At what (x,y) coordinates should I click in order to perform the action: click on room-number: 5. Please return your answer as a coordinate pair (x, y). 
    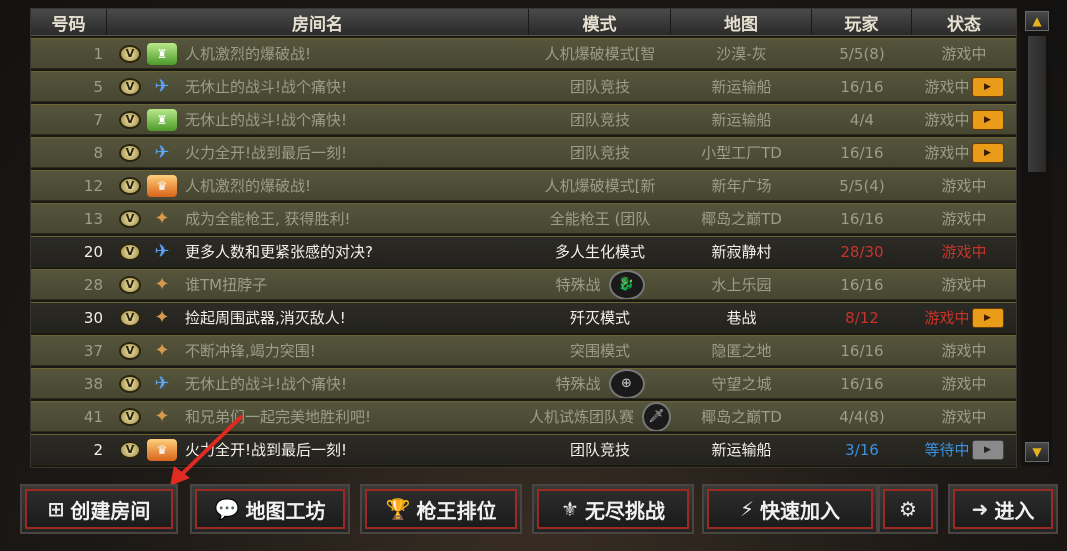
    Looking at the image, I should click on (98, 86).